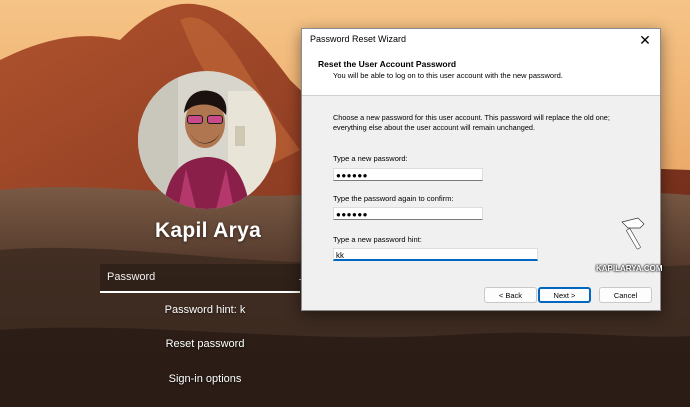 The width and height of the screenshot is (690, 407). I want to click on back-button: < Back, so click(510, 295).